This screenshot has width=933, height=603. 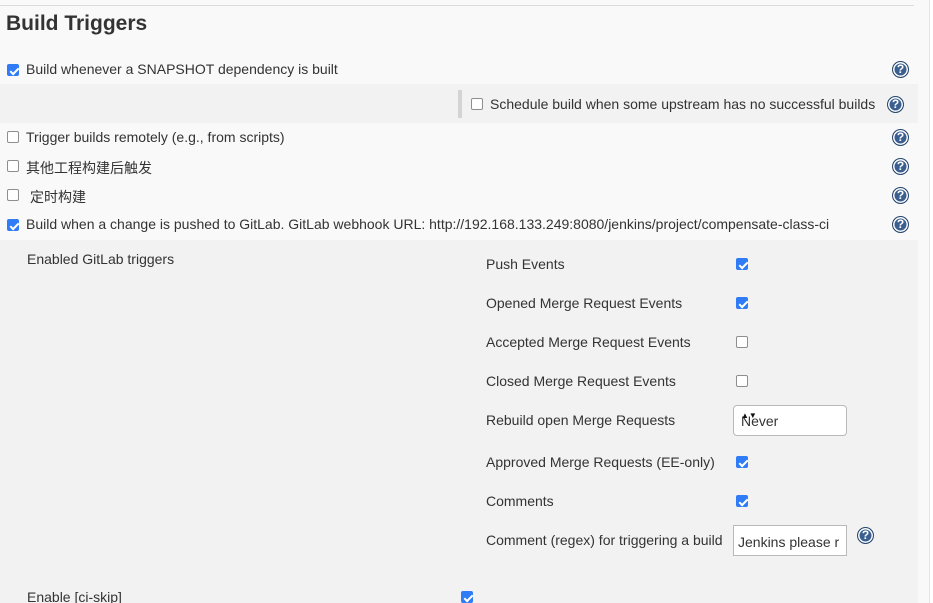 What do you see at coordinates (588, 342) in the screenshot?
I see `accepted-mr-events-label: Accepted Merge Request Events` at bounding box center [588, 342].